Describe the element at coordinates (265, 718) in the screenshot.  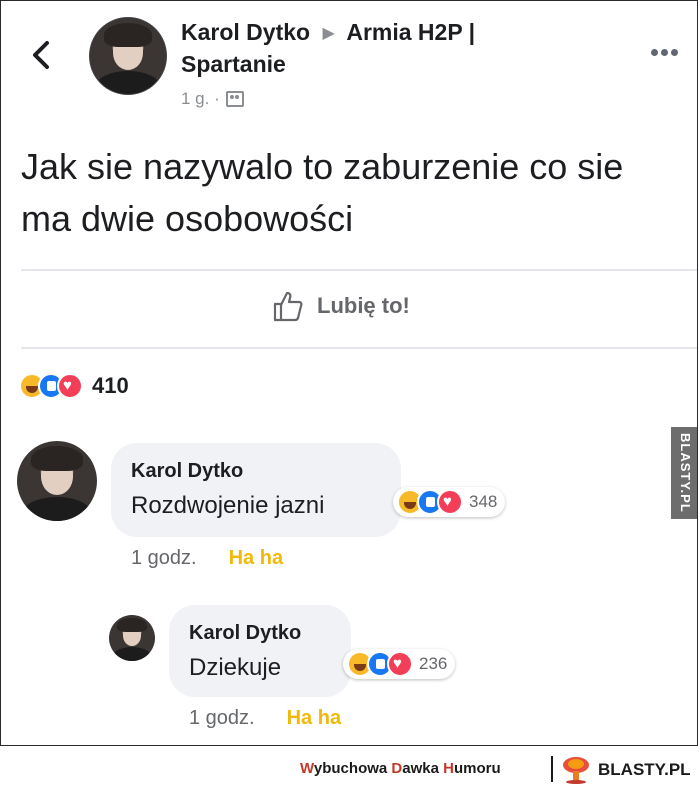
I see `reply-actions: 1 godz. Ha ha` at that location.